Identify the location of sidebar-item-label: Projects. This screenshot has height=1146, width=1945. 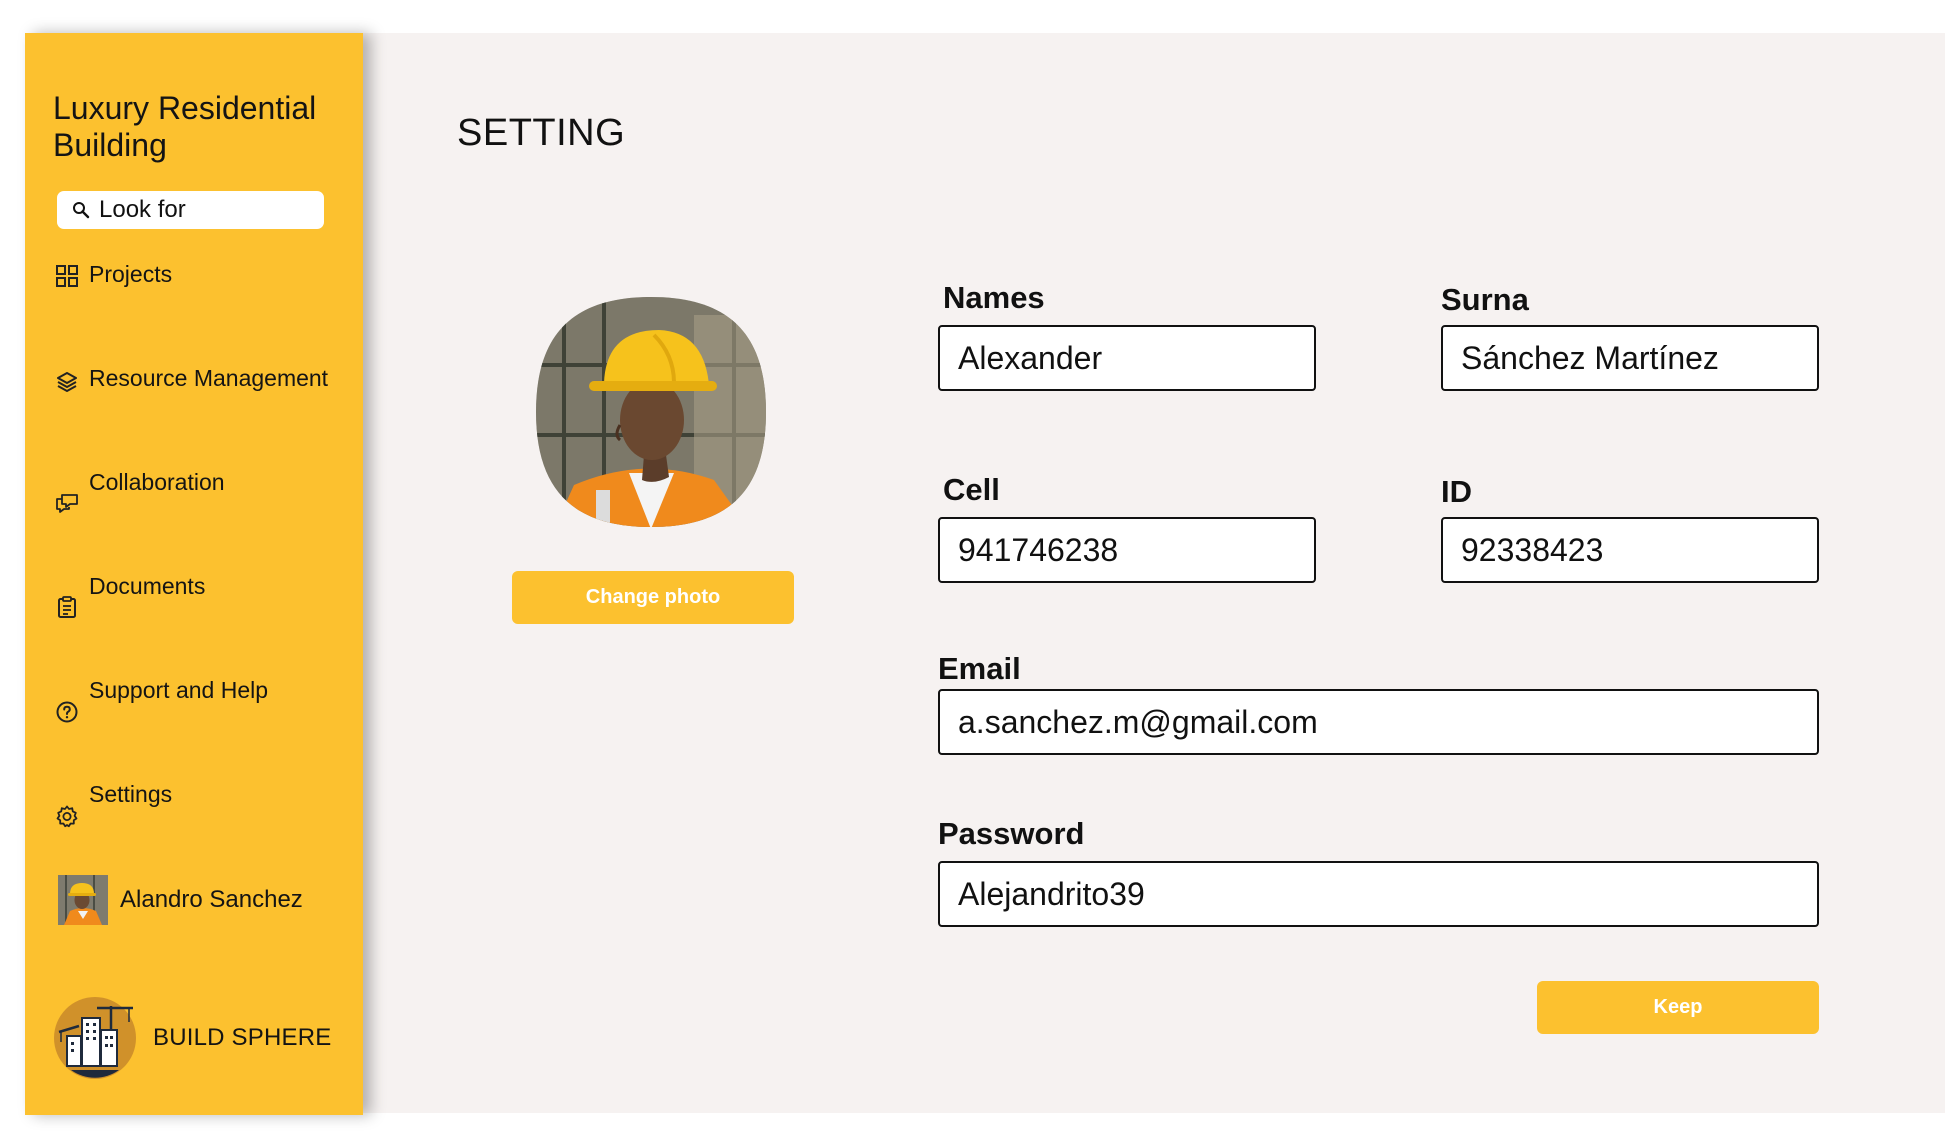
(131, 274).